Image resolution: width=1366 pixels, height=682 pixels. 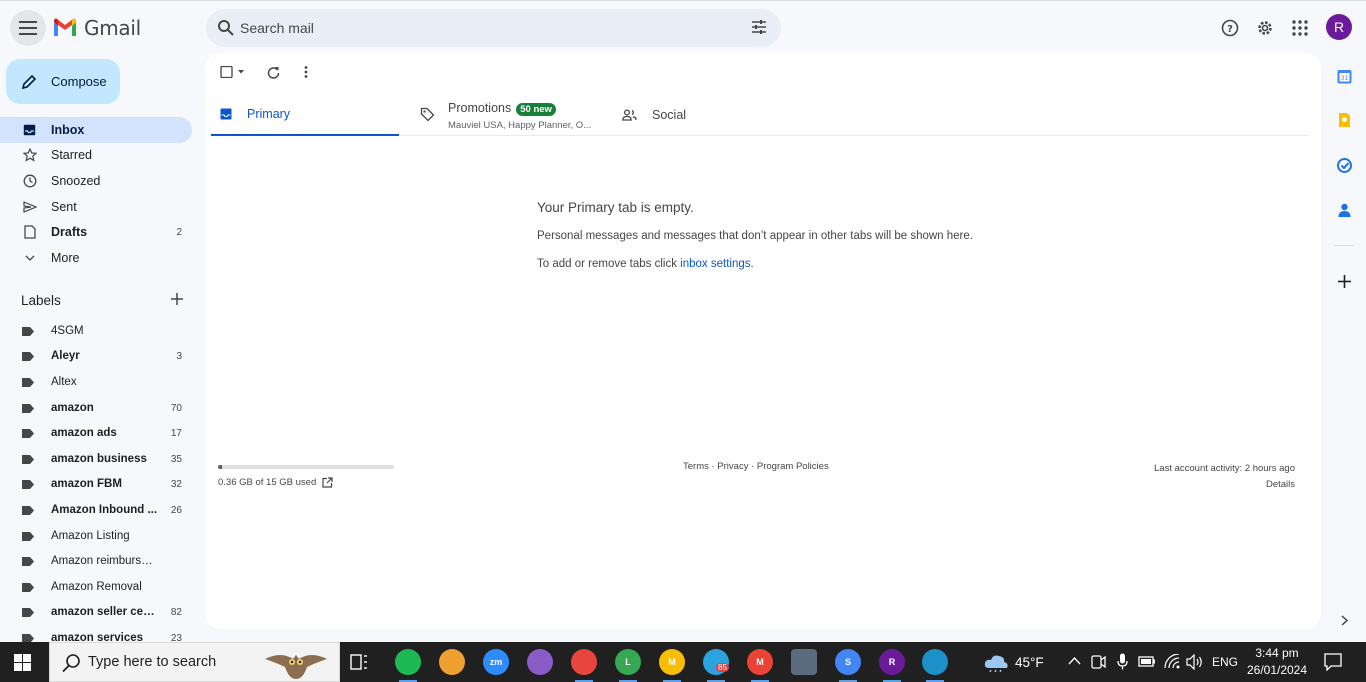 I want to click on hint-suffix: ., so click(x=752, y=264).